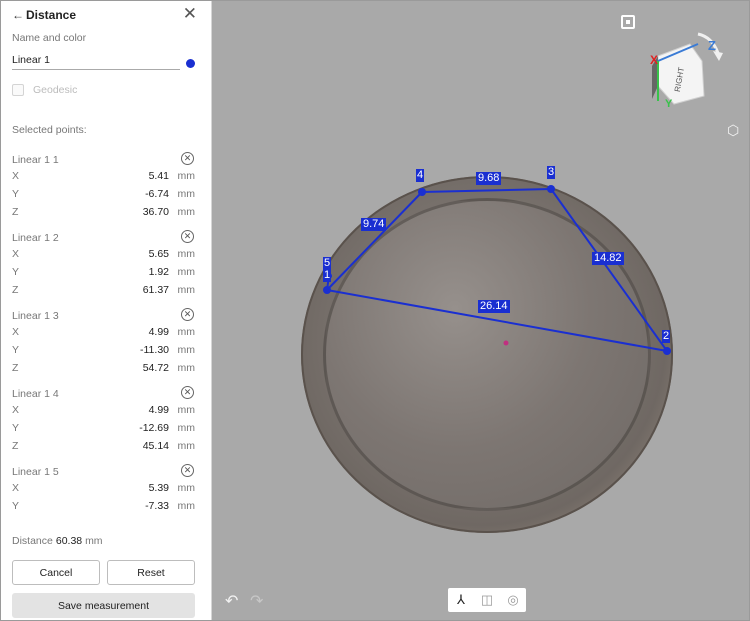  Describe the element at coordinates (103, 447) in the screenshot. I see `coord-row-z: Z 45.14 mm` at that location.